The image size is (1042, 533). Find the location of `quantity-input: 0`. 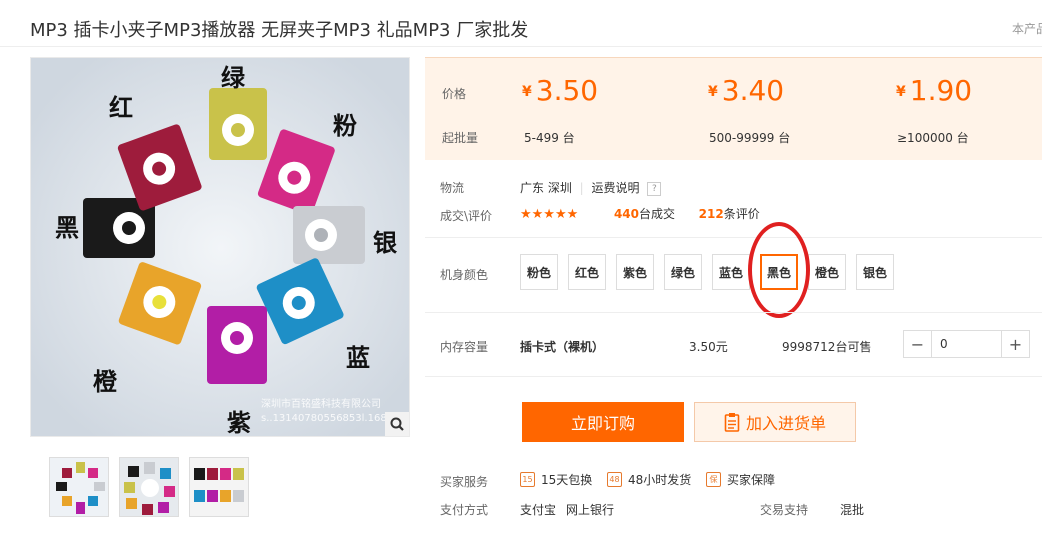

quantity-input: 0 is located at coordinates (966, 344).